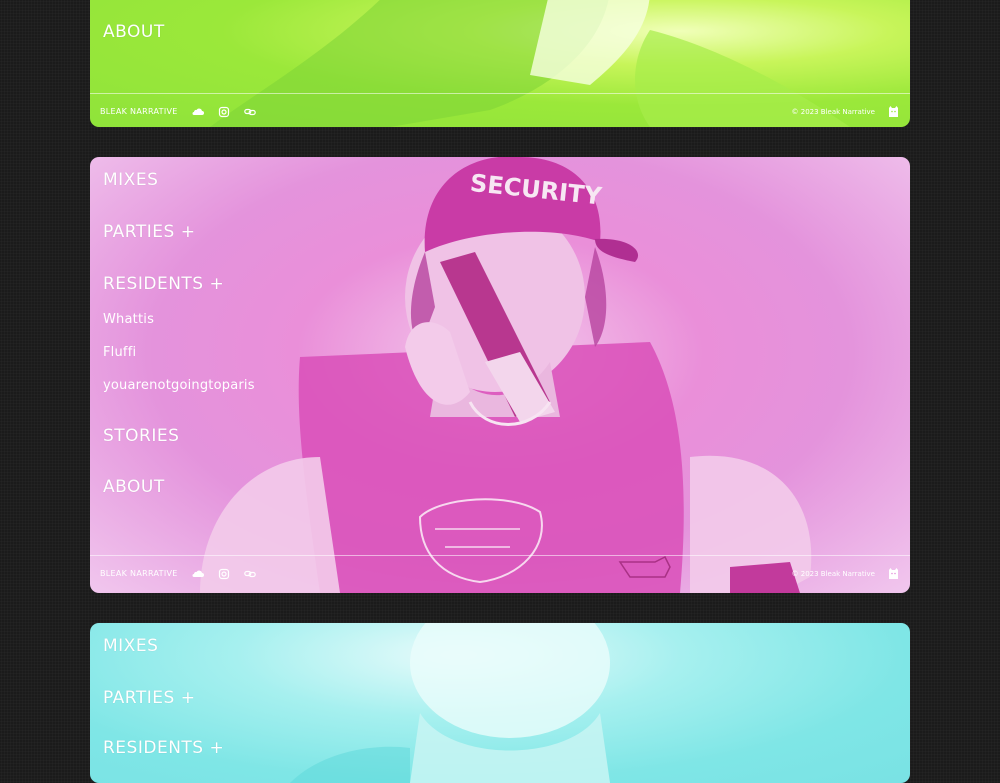  I want to click on nav-stories: STORIES, so click(141, 436).